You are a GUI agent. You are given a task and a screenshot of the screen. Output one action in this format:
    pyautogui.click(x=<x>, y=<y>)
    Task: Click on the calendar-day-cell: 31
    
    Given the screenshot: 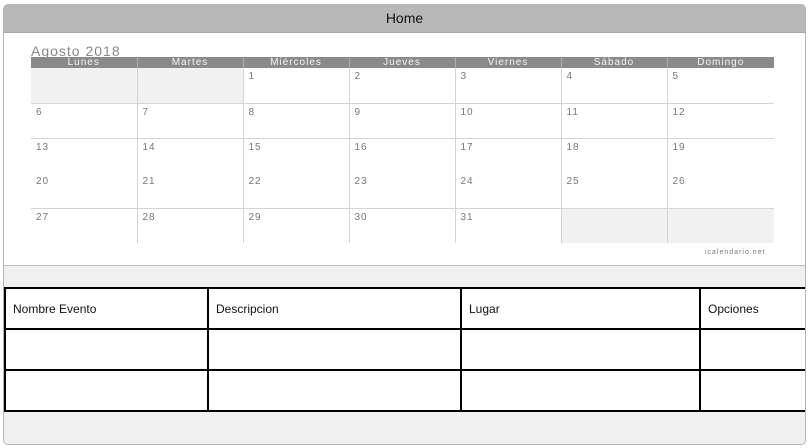 What is the action you would take?
    pyautogui.click(x=507, y=225)
    